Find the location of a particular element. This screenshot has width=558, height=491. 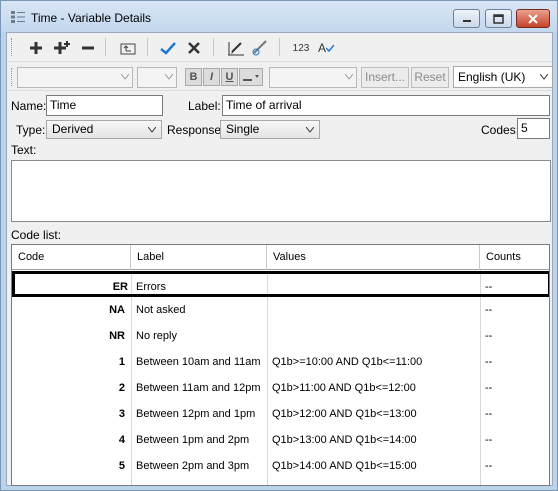

italic-button: I is located at coordinates (211, 77).